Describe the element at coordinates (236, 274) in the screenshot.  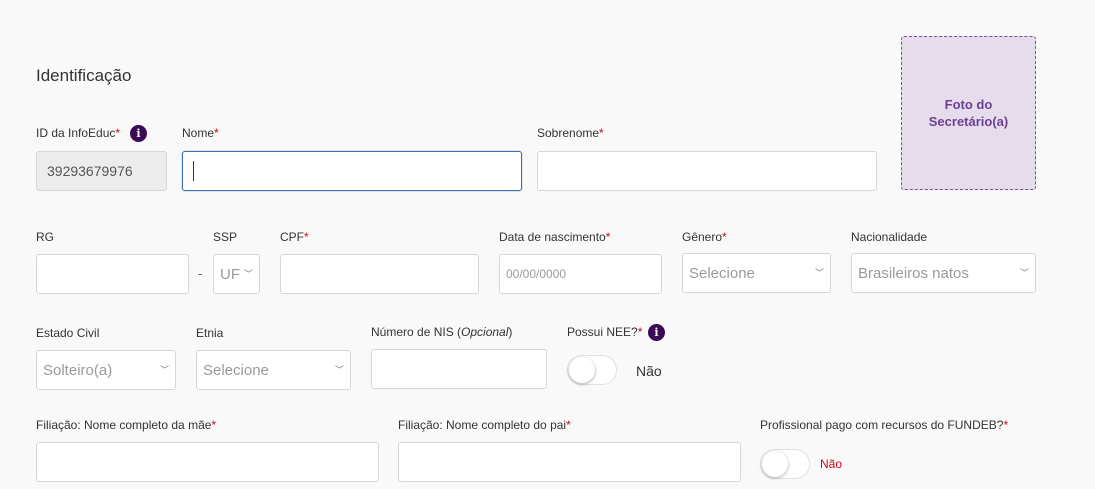
I see `ssp-select: UF ﹀` at that location.